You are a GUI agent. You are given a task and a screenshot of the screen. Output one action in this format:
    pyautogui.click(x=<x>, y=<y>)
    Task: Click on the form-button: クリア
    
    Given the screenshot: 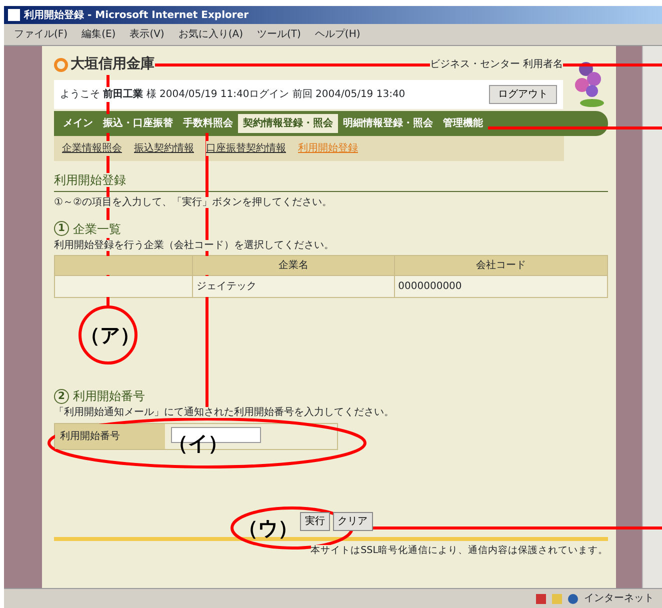 What is the action you would take?
    pyautogui.click(x=352, y=521)
    